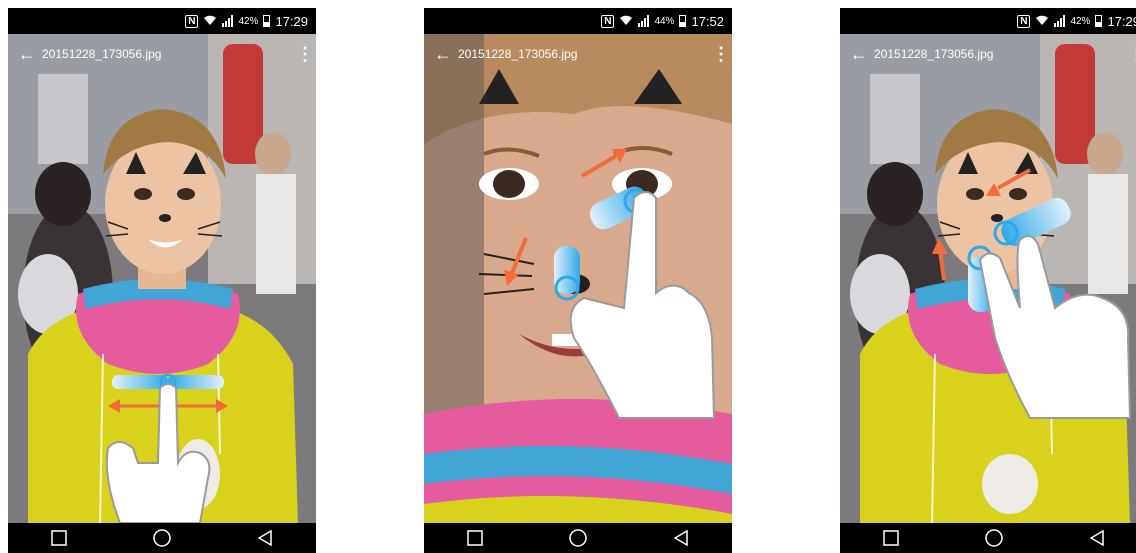 This screenshot has height=553, width=1136. What do you see at coordinates (664, 21) in the screenshot?
I see `battery-percent: 44%` at bounding box center [664, 21].